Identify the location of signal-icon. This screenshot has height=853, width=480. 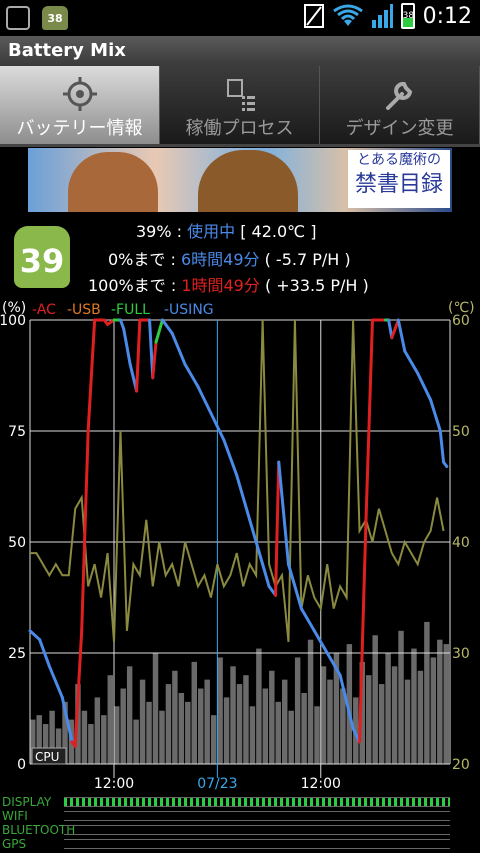
(382, 16).